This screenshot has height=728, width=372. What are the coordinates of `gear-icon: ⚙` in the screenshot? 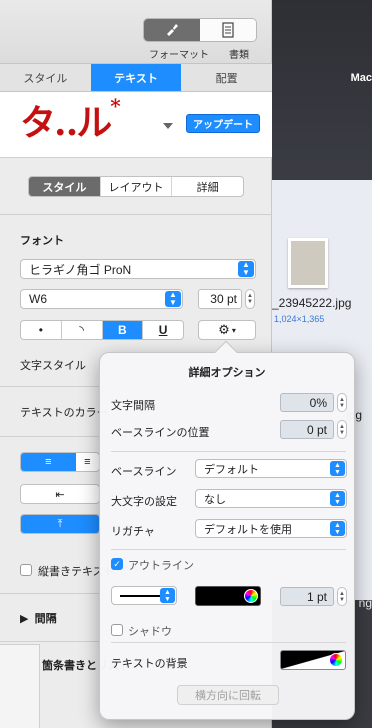 It's located at (224, 329).